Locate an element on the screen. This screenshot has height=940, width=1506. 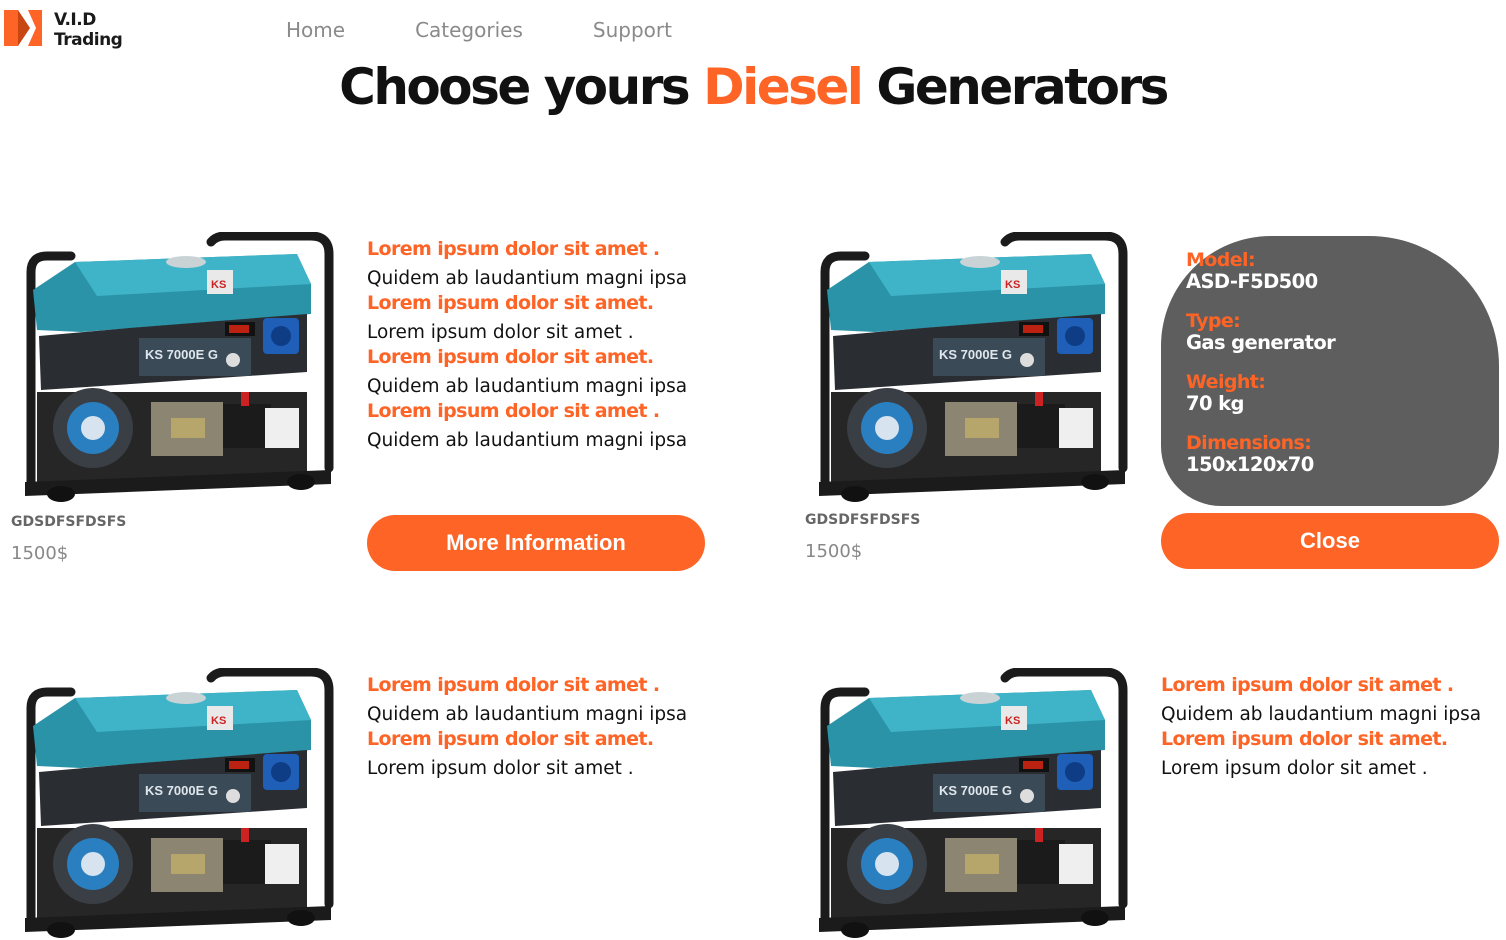
spec-value: ASD-F5D500 is located at coordinates (1252, 281).